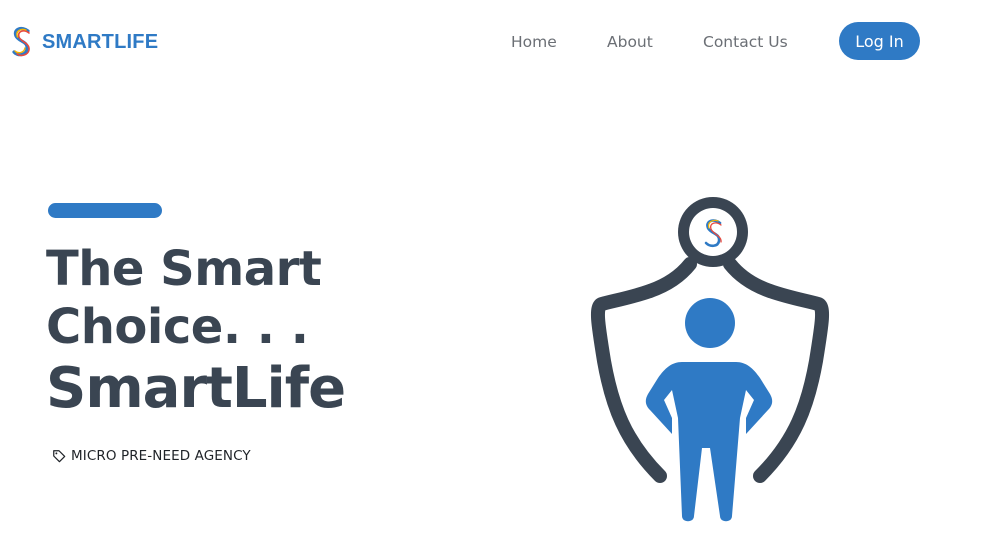 This screenshot has height=533, width=993. Describe the element at coordinates (745, 42) in the screenshot. I see `nav-contact-link: Contact Us` at that location.